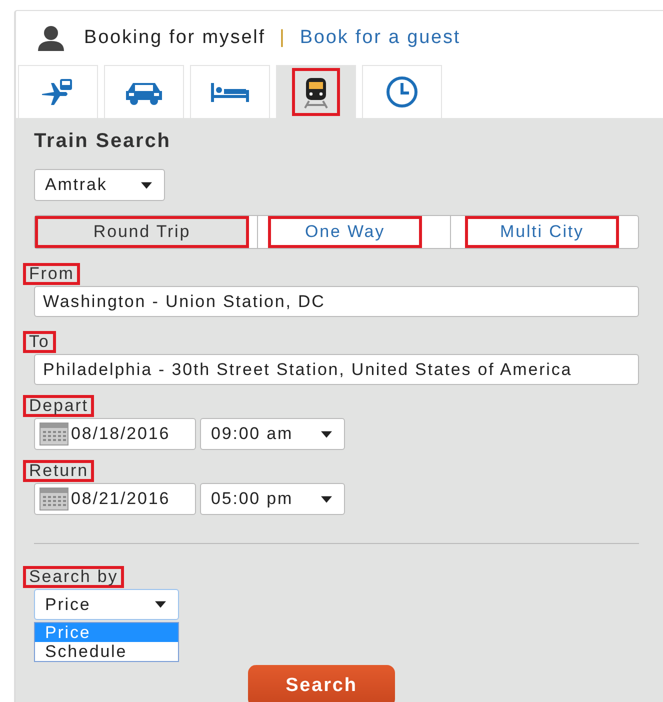  Describe the element at coordinates (380, 38) in the screenshot. I see `book-for-guest-link: Book for a guest` at that location.